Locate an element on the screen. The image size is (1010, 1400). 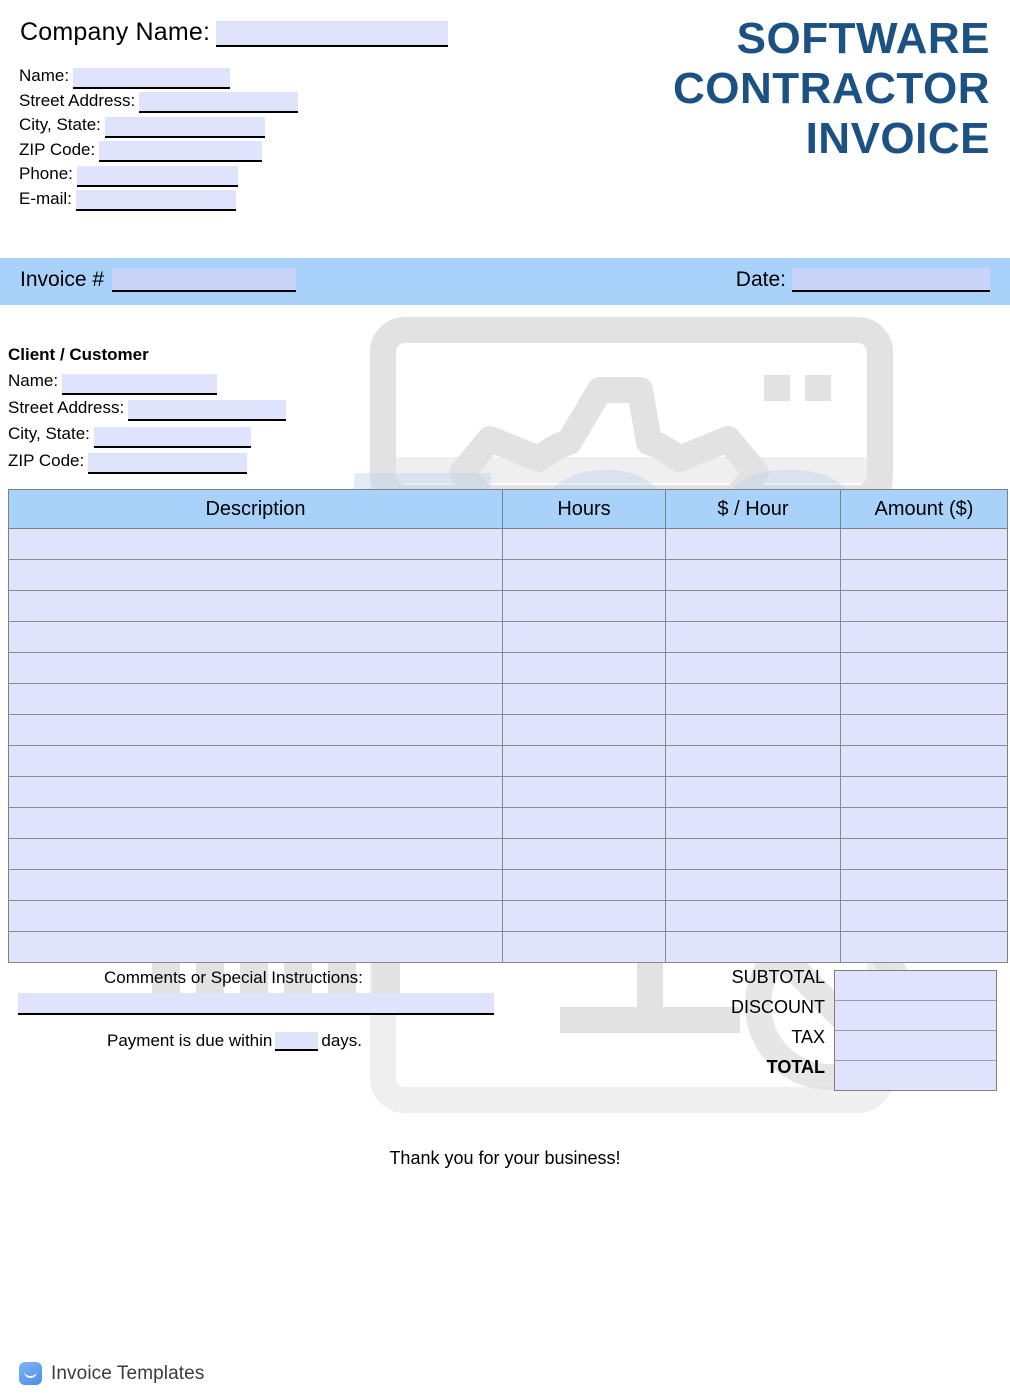
client-street-input is located at coordinates (207, 410).